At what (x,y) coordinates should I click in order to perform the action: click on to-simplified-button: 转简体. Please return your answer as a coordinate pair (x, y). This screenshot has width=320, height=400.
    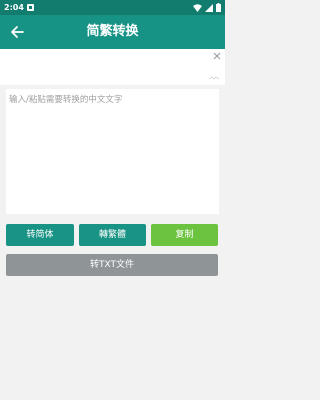
    Looking at the image, I should click on (40, 235).